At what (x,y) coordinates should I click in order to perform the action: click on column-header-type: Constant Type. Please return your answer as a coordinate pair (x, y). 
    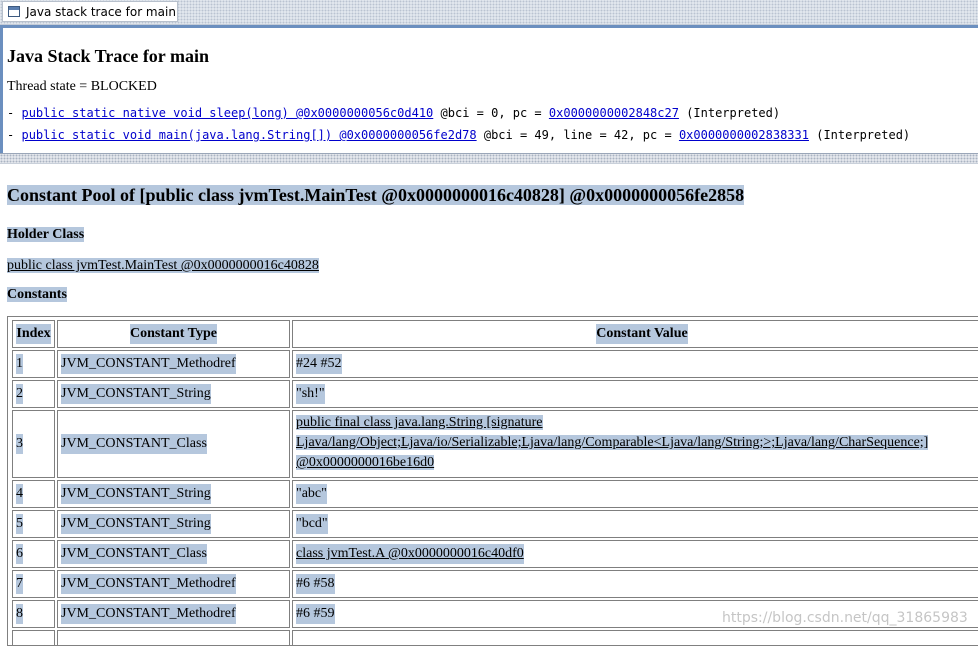
    Looking at the image, I should click on (173, 334).